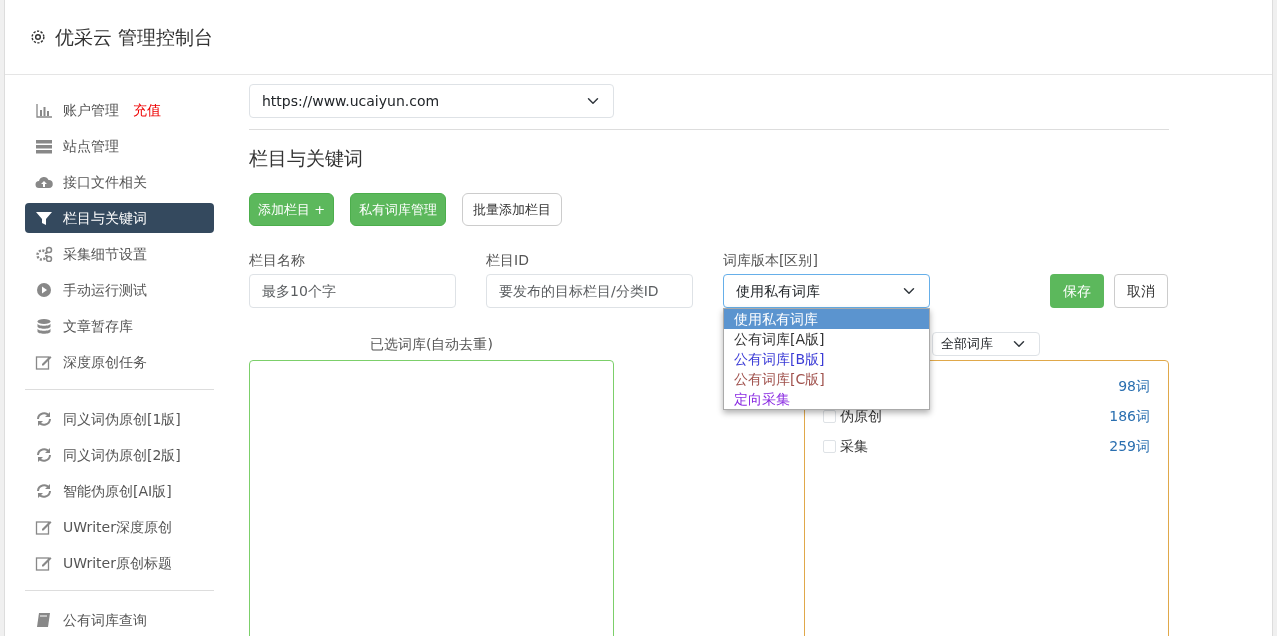 The height and width of the screenshot is (636, 1277). Describe the element at coordinates (91, 110) in the screenshot. I see `item-label: 账户管理` at that location.